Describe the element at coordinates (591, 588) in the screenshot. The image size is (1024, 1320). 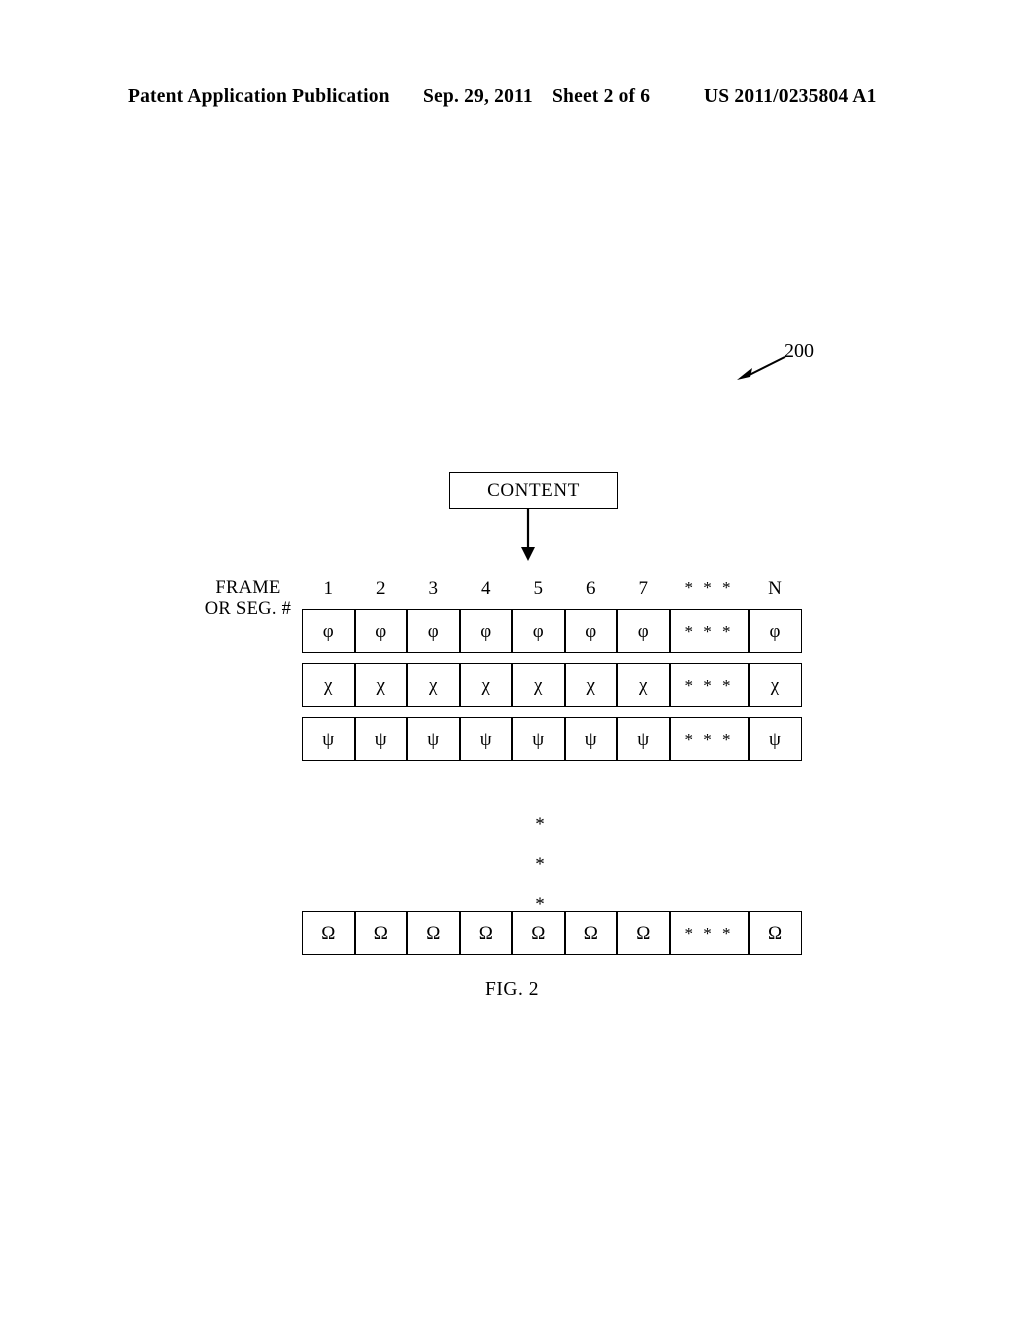
I see `column-header-6: 6` at that location.